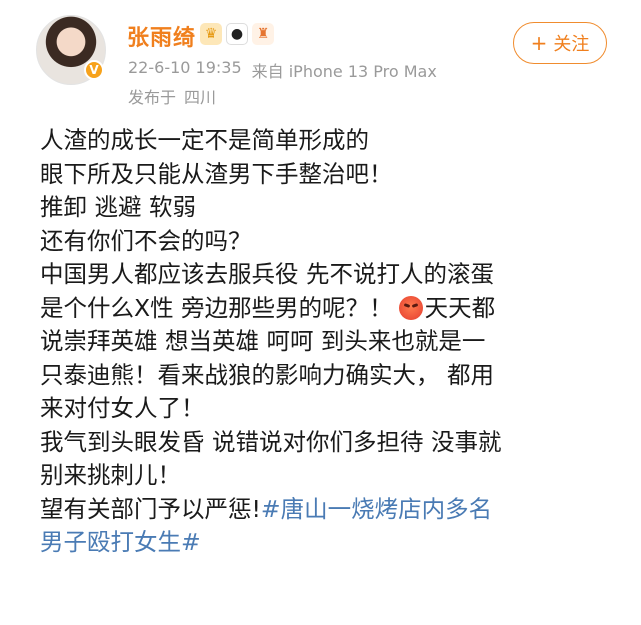 This screenshot has height=625, width=641. Describe the element at coordinates (330, 543) in the screenshot. I see `post-line: 男子殴打女生#` at that location.